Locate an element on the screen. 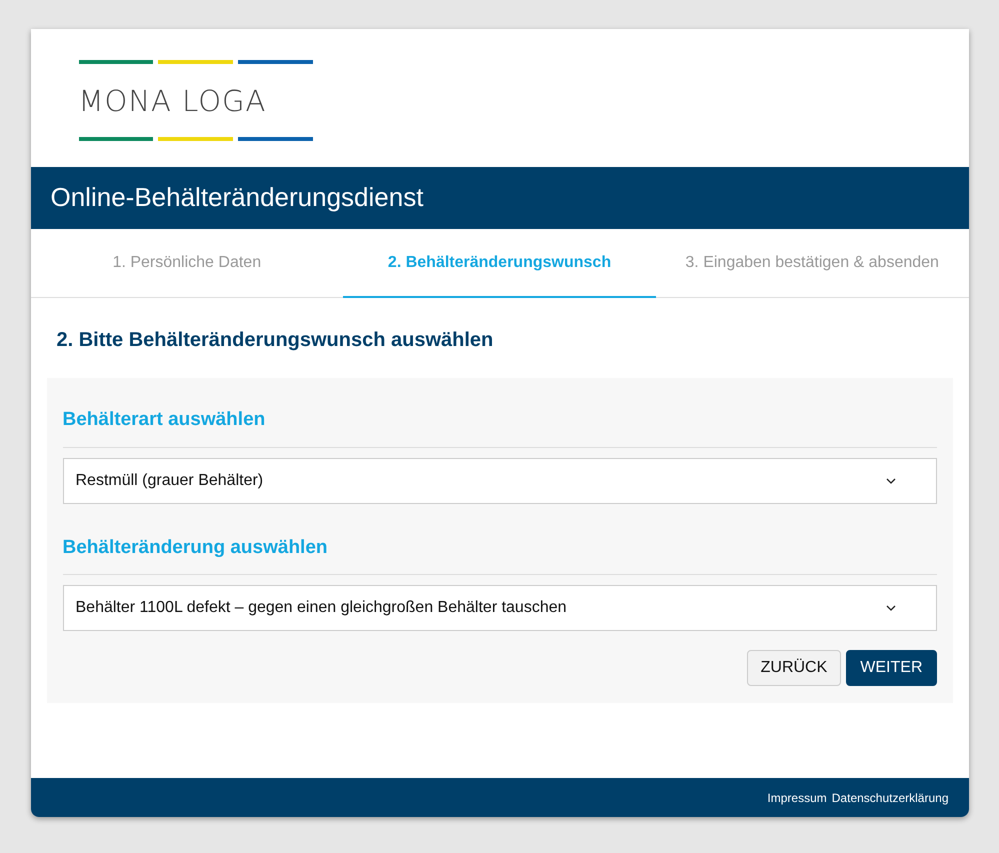 Image resolution: width=999 pixels, height=853 pixels. page-title: Online-Behälteränderungsdienst is located at coordinates (237, 198).